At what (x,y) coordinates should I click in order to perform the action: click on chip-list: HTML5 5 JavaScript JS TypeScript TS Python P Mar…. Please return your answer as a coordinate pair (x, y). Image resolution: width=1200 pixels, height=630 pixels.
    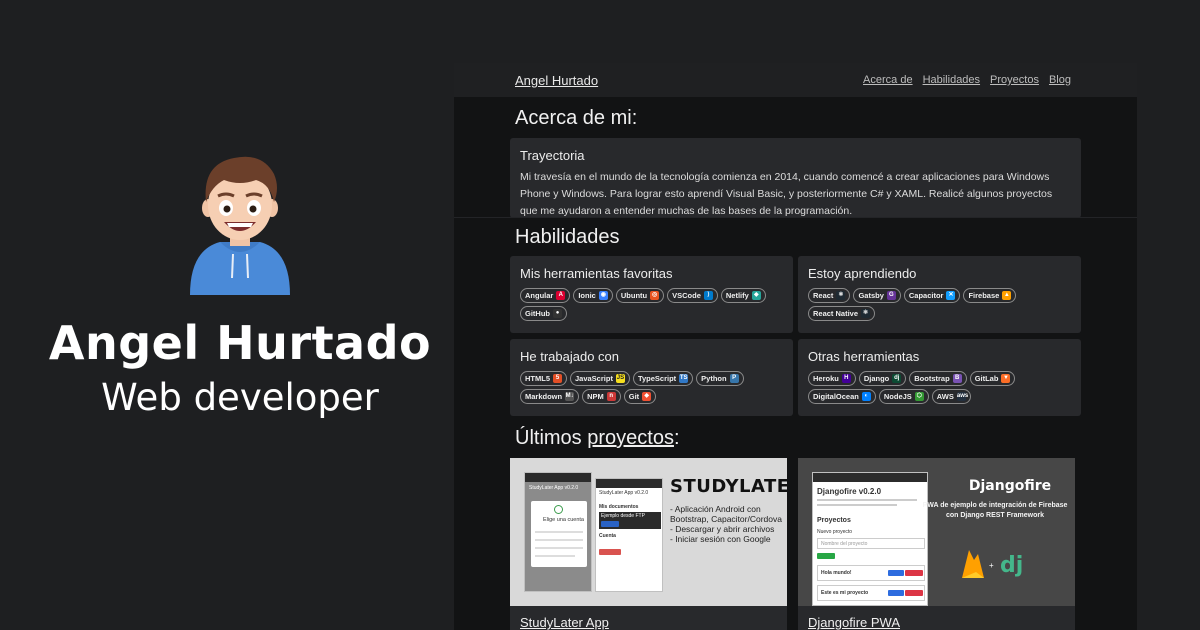
    Looking at the image, I should click on (652, 387).